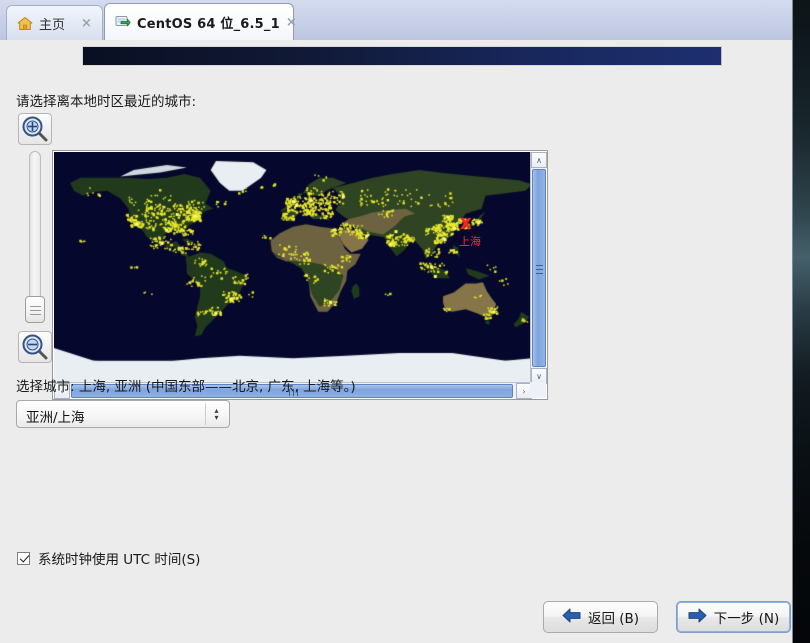 The height and width of the screenshot is (643, 810). What do you see at coordinates (470, 241) in the screenshot?
I see `selected-city-label: 上海` at bounding box center [470, 241].